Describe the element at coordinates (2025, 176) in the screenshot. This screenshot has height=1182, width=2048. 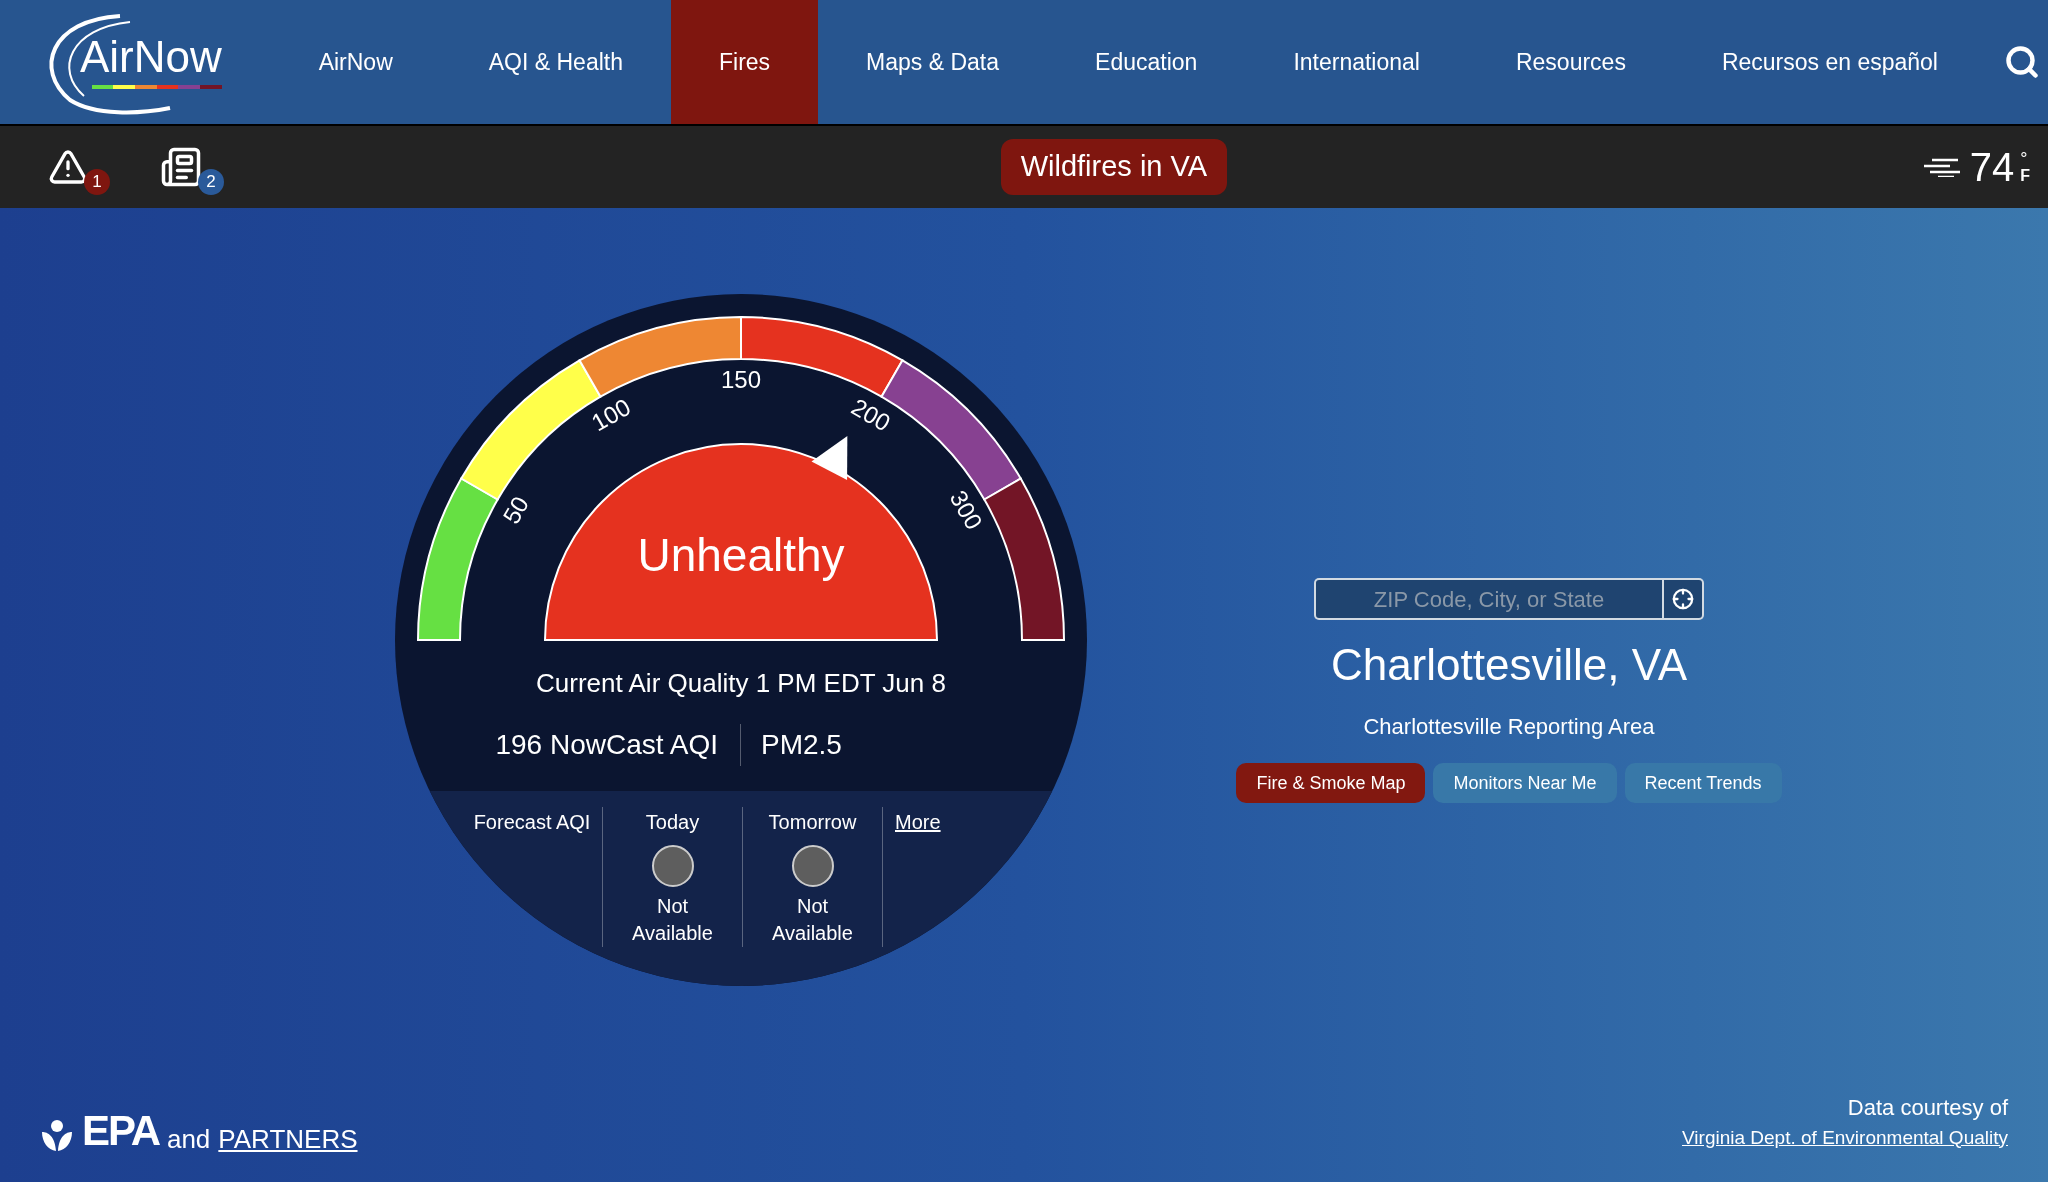
I see `temperature-unit: F` at that location.